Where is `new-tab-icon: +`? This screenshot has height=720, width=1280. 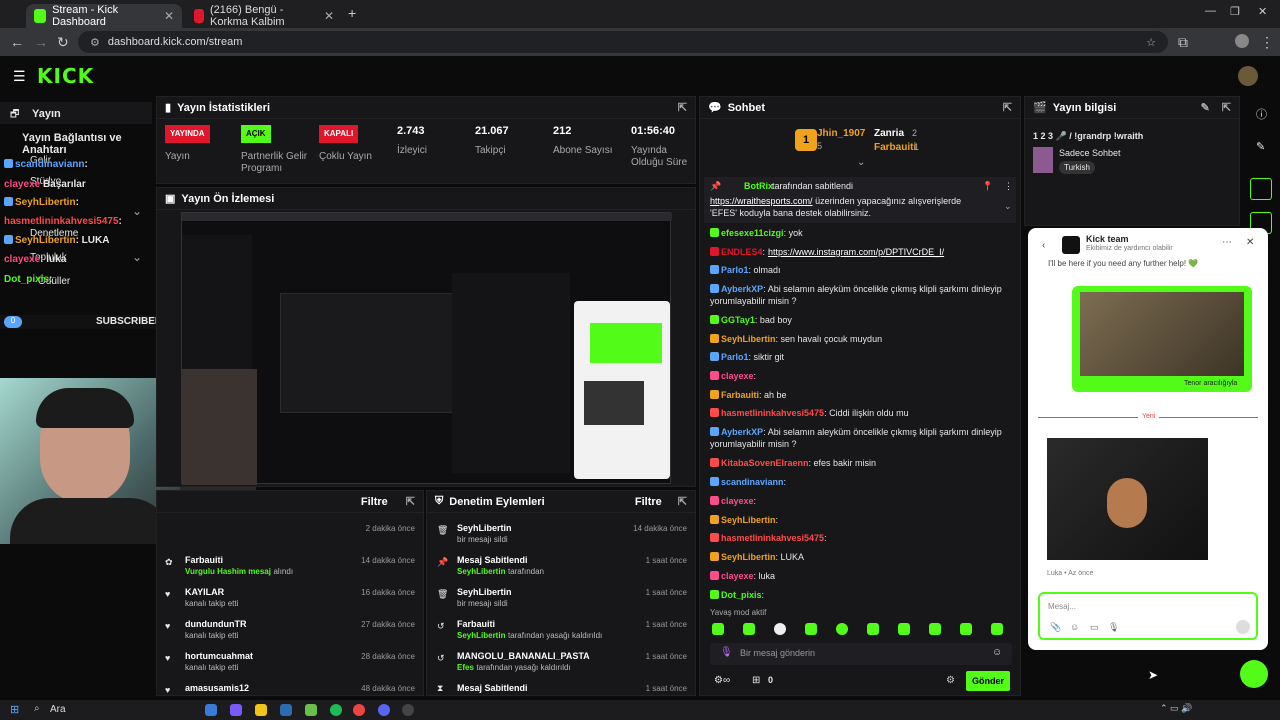
new-tab-icon: + is located at coordinates (352, 13).